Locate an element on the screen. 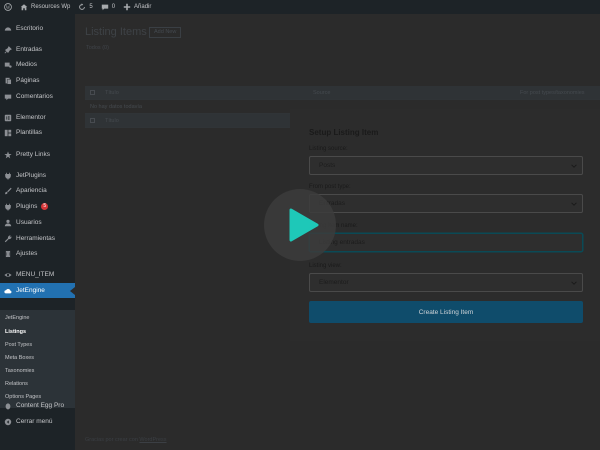  menu-label: Elementor is located at coordinates (31, 117).